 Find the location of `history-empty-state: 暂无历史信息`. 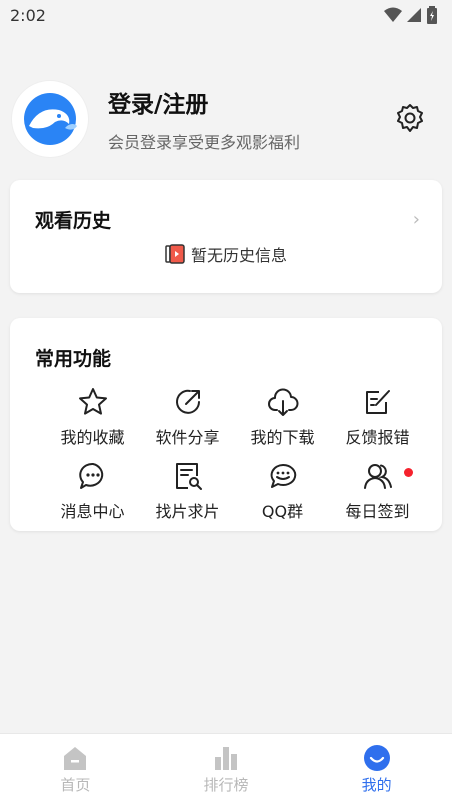

history-empty-state: 暂无历史信息 is located at coordinates (226, 254).